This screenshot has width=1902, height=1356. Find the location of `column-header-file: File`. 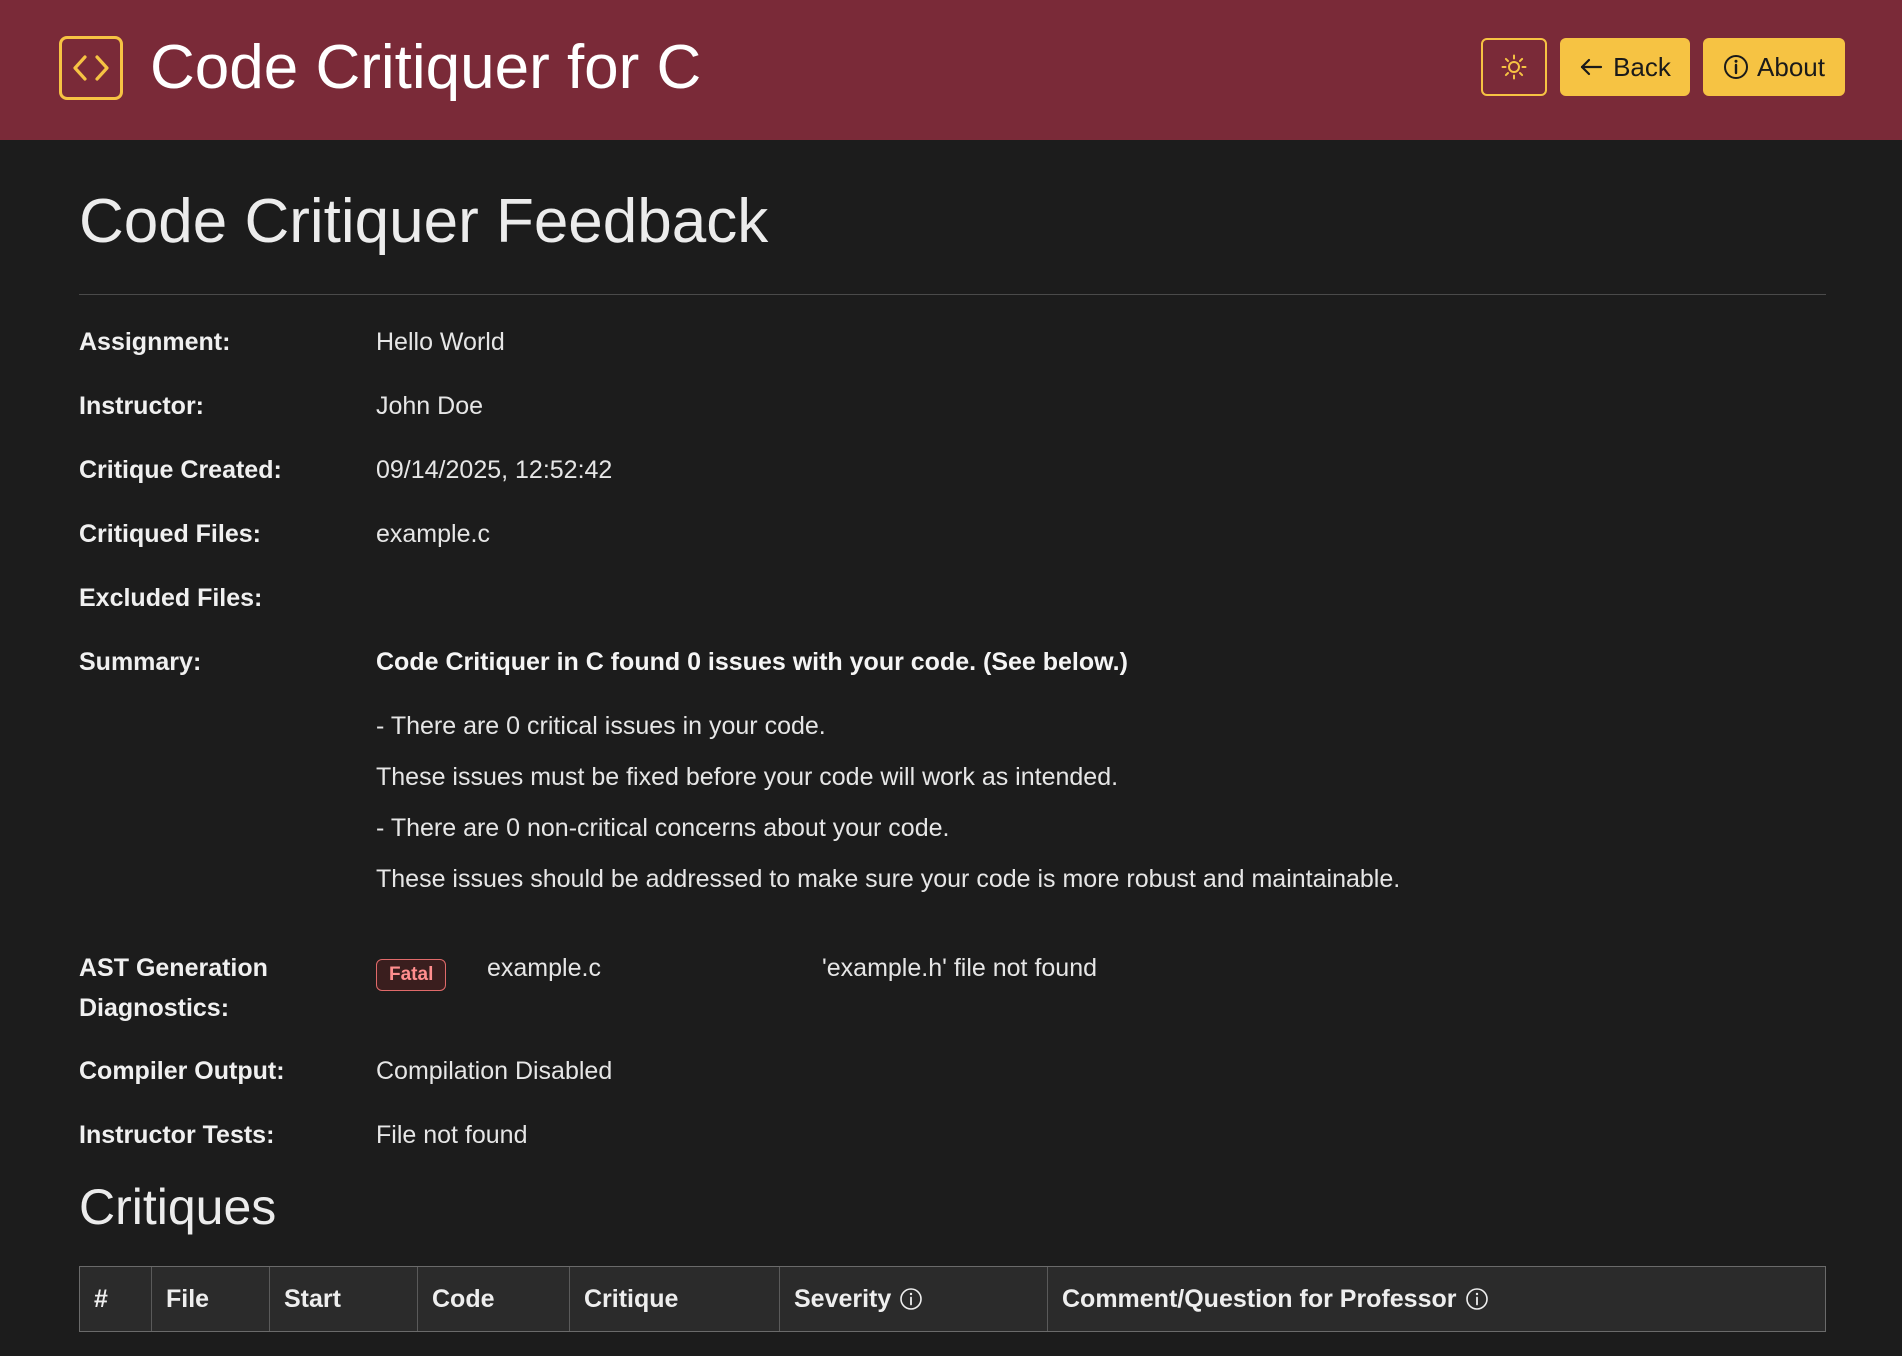

column-header-file: File is located at coordinates (211, 1299).